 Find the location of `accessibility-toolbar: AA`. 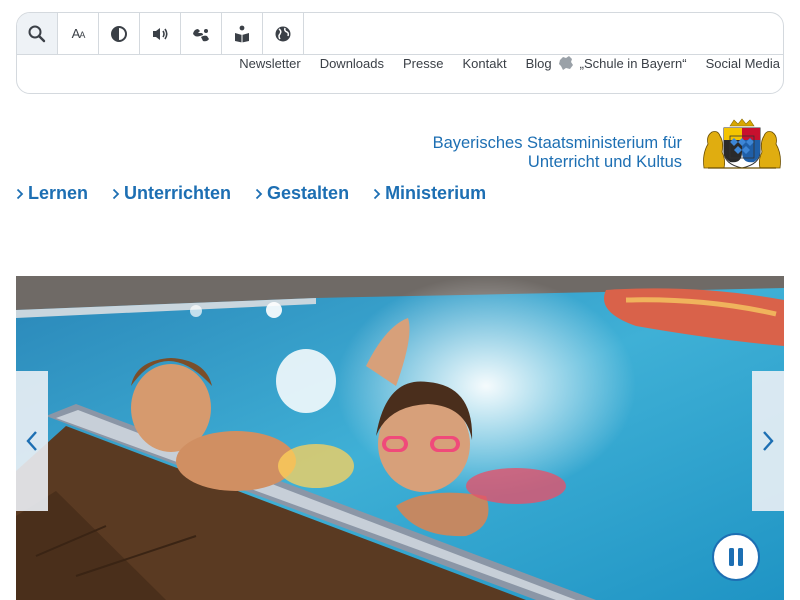

accessibility-toolbar: AA is located at coordinates (160, 33).